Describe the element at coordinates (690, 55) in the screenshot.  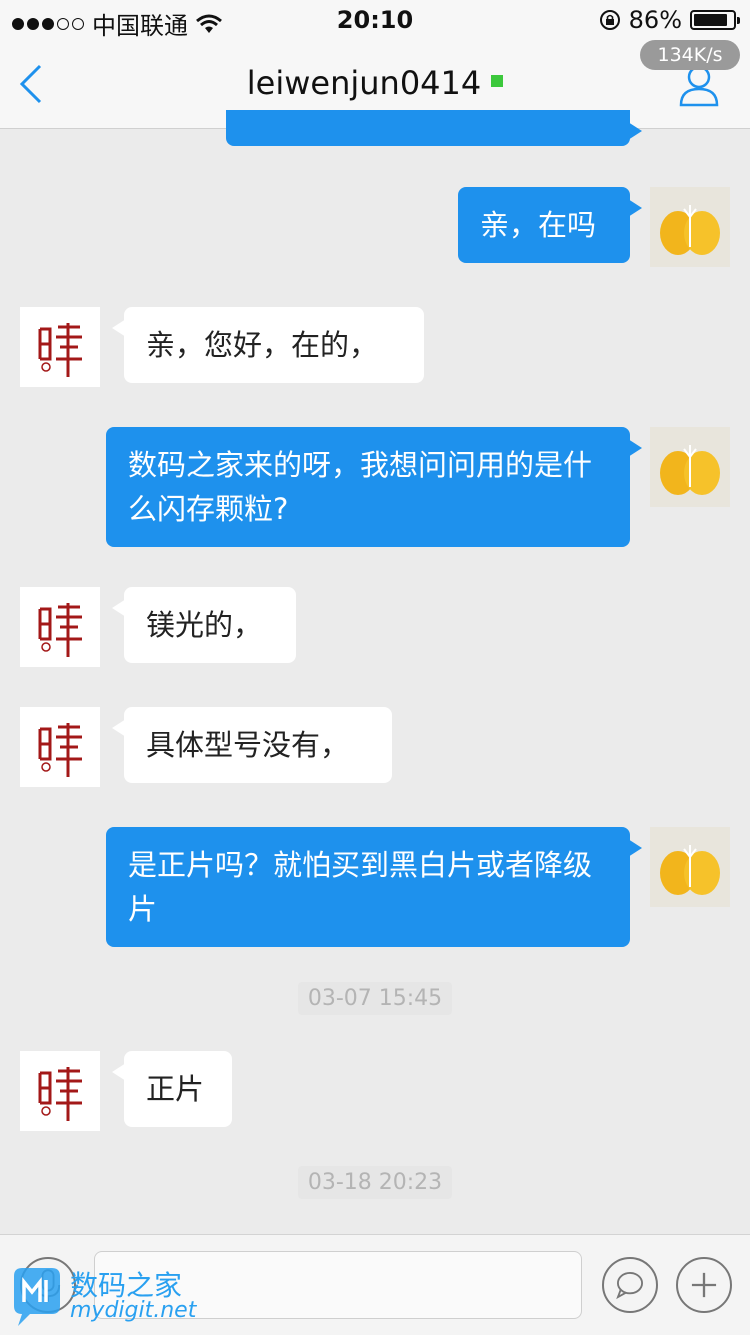
I see `network-speed-badge: 134K/s` at that location.